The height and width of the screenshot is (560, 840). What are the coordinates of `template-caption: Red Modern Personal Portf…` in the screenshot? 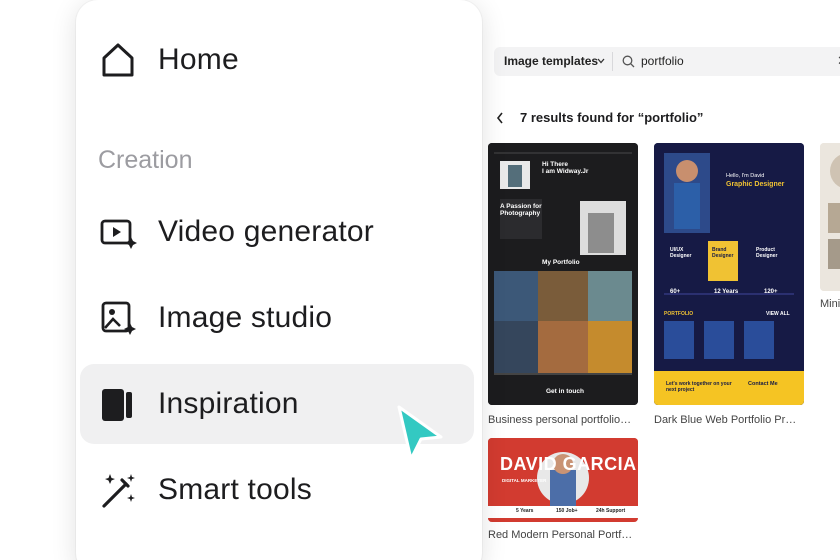 It's located at (560, 535).